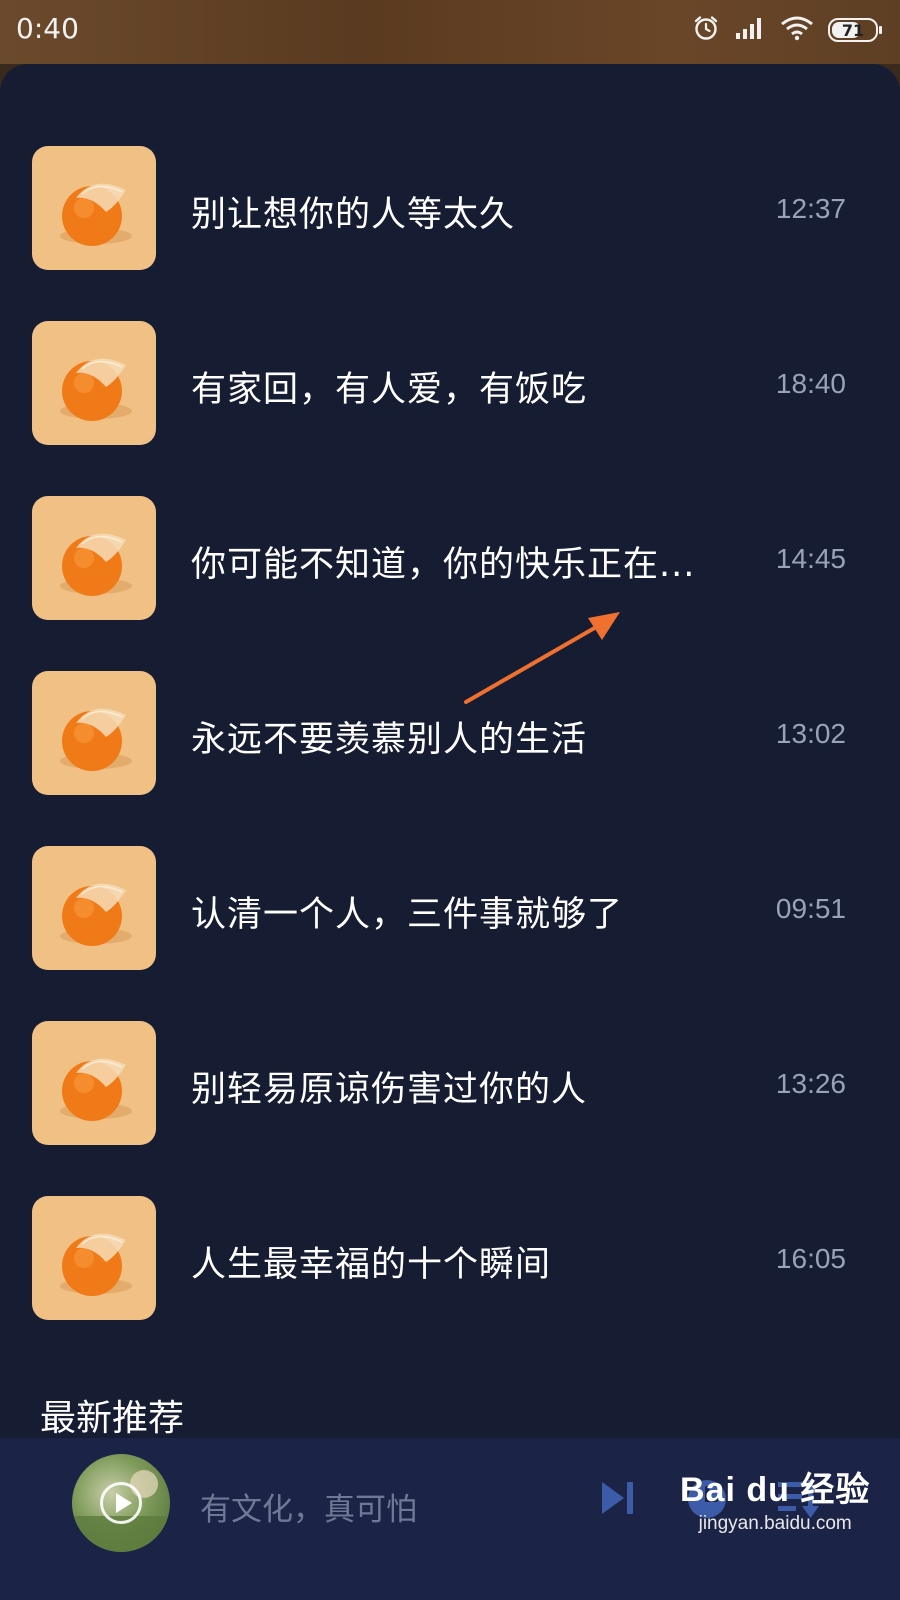 The height and width of the screenshot is (1600, 900). I want to click on article-row: 永远不要羡慕别人的生活 13:02, so click(450, 758).